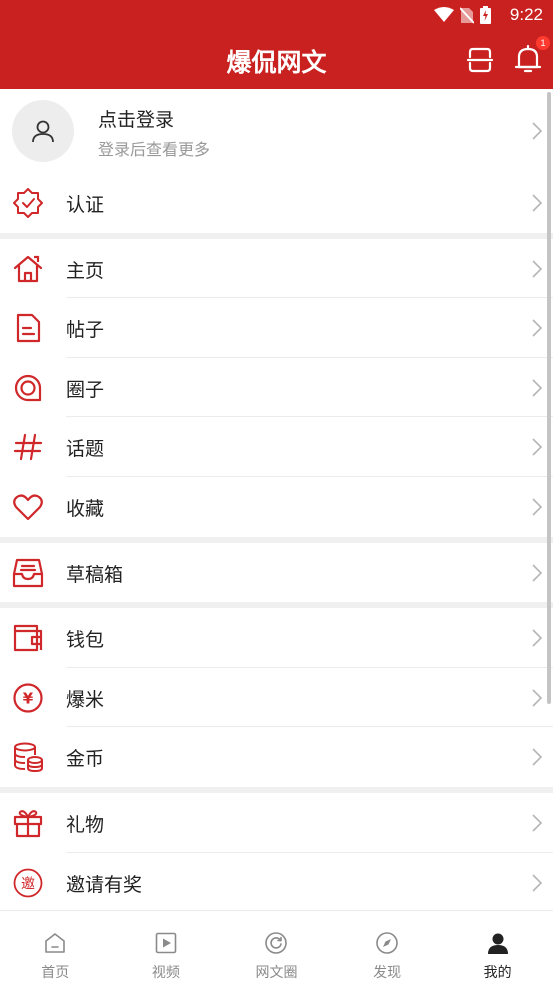  What do you see at coordinates (85, 330) in the screenshot?
I see `menu-label-posts: 帖子` at bounding box center [85, 330].